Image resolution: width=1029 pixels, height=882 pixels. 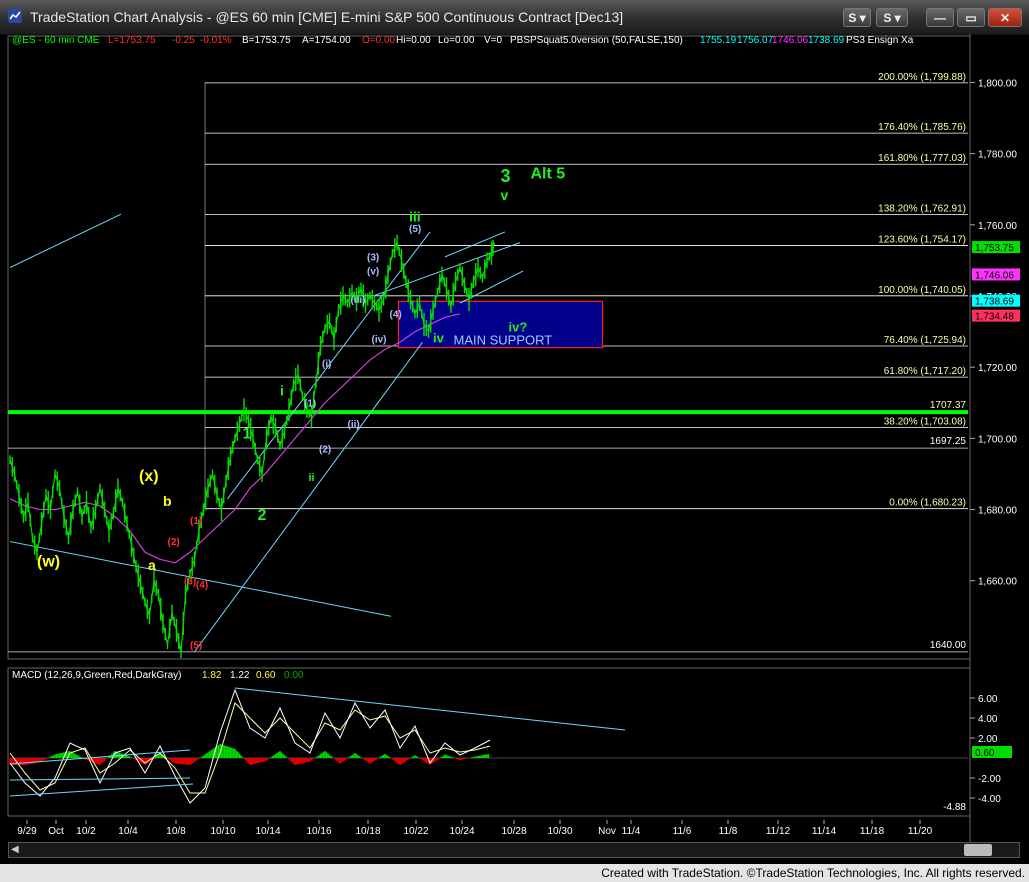 What do you see at coordinates (132, 40) in the screenshot?
I see `price-header-field: L=1753.75` at bounding box center [132, 40].